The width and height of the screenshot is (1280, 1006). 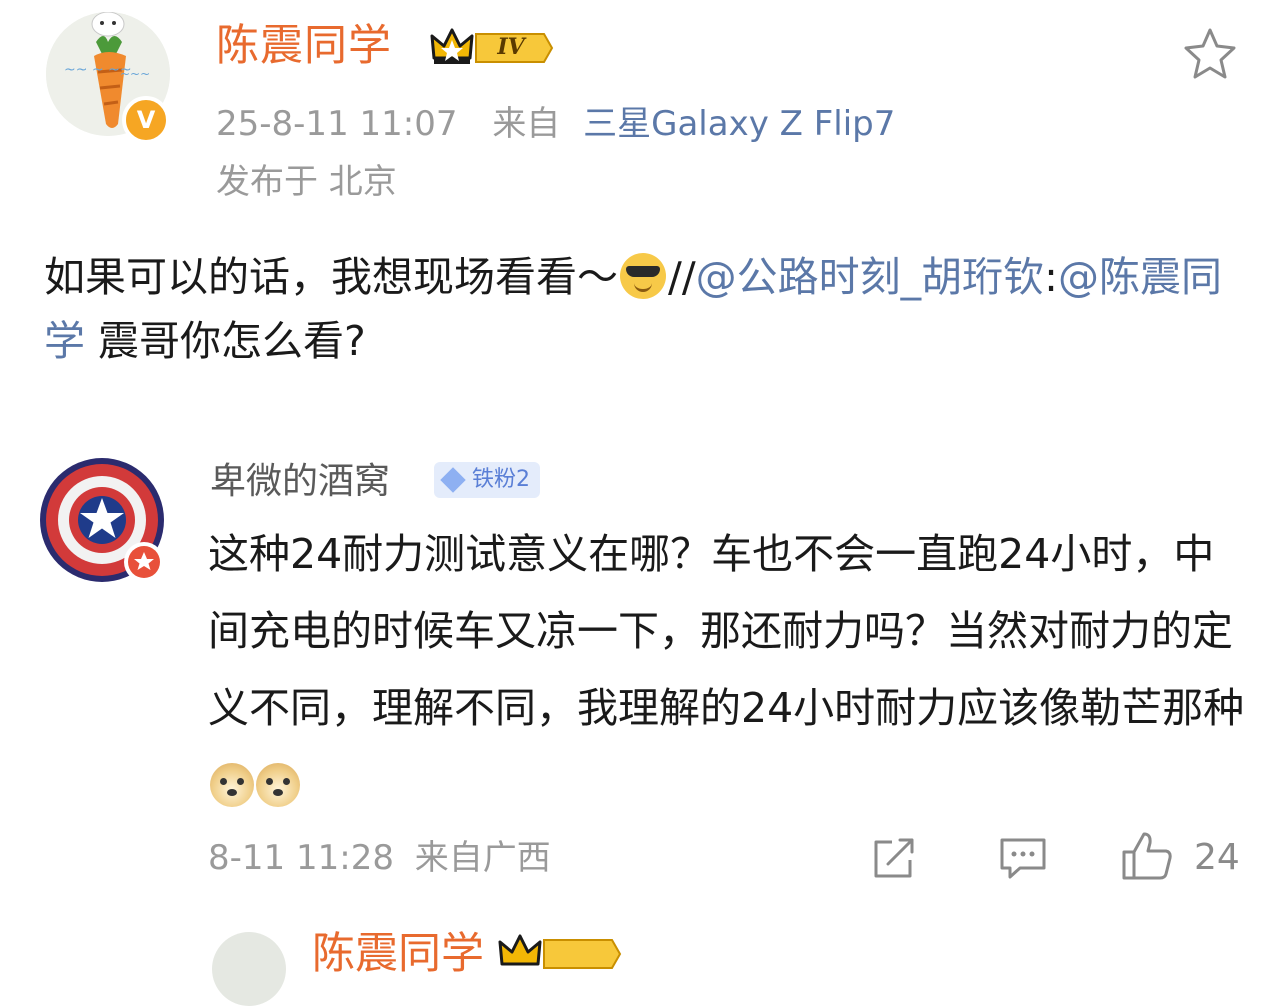 I want to click on level-label: IV, so click(x=511, y=47).